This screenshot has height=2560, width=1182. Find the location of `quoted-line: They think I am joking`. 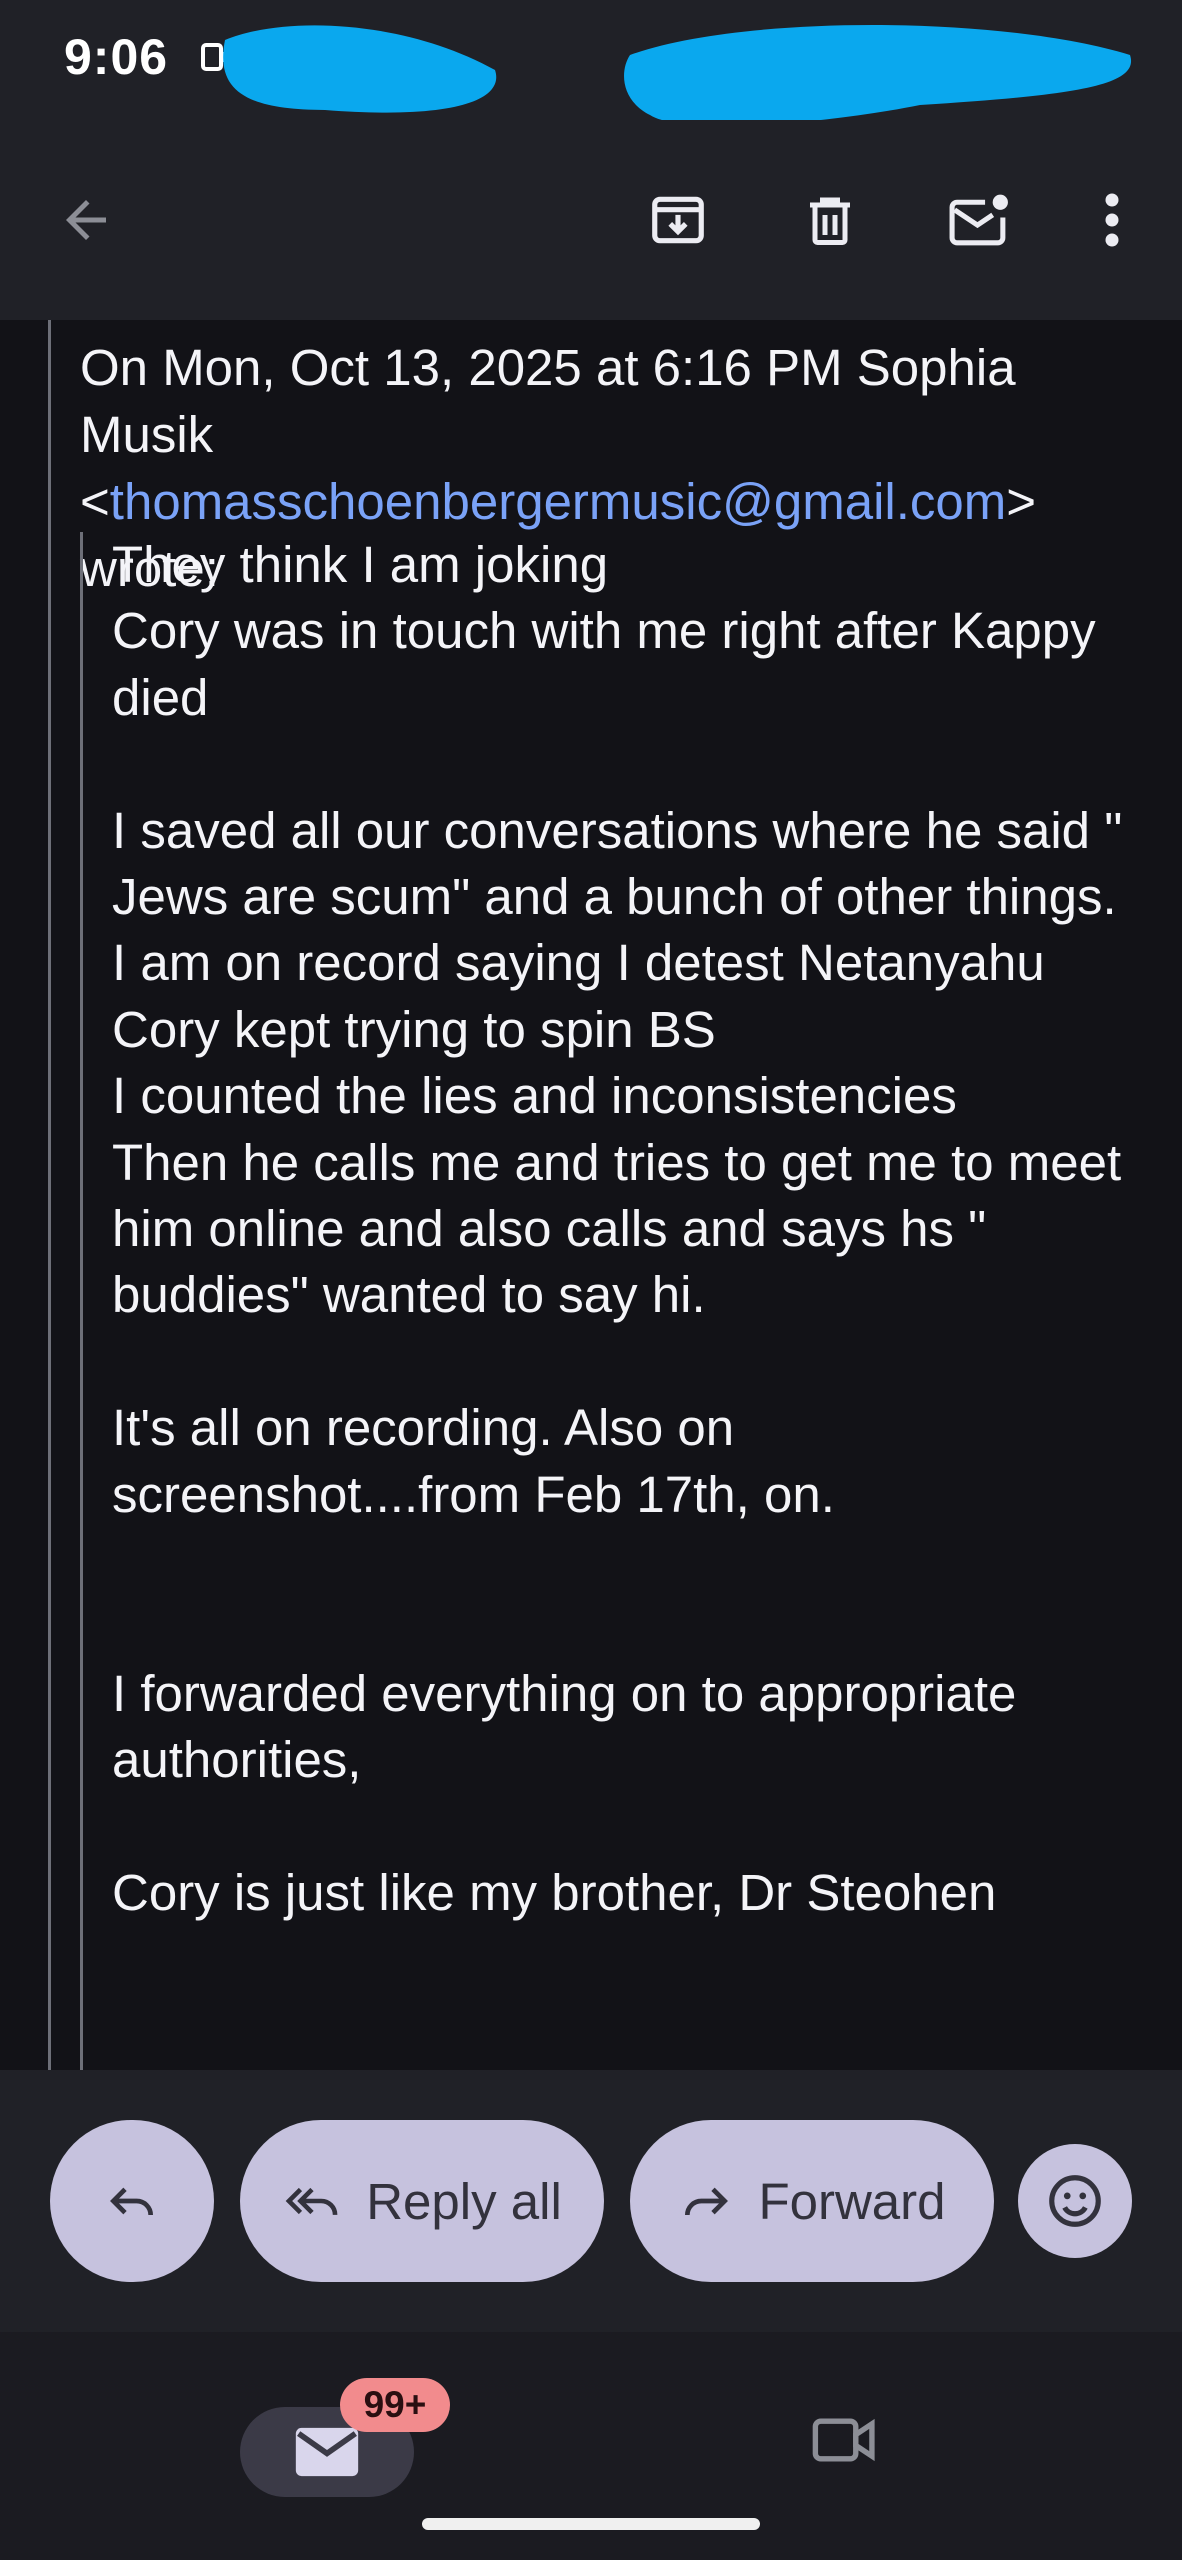

quoted-line: They think I am joking is located at coordinates (360, 564).